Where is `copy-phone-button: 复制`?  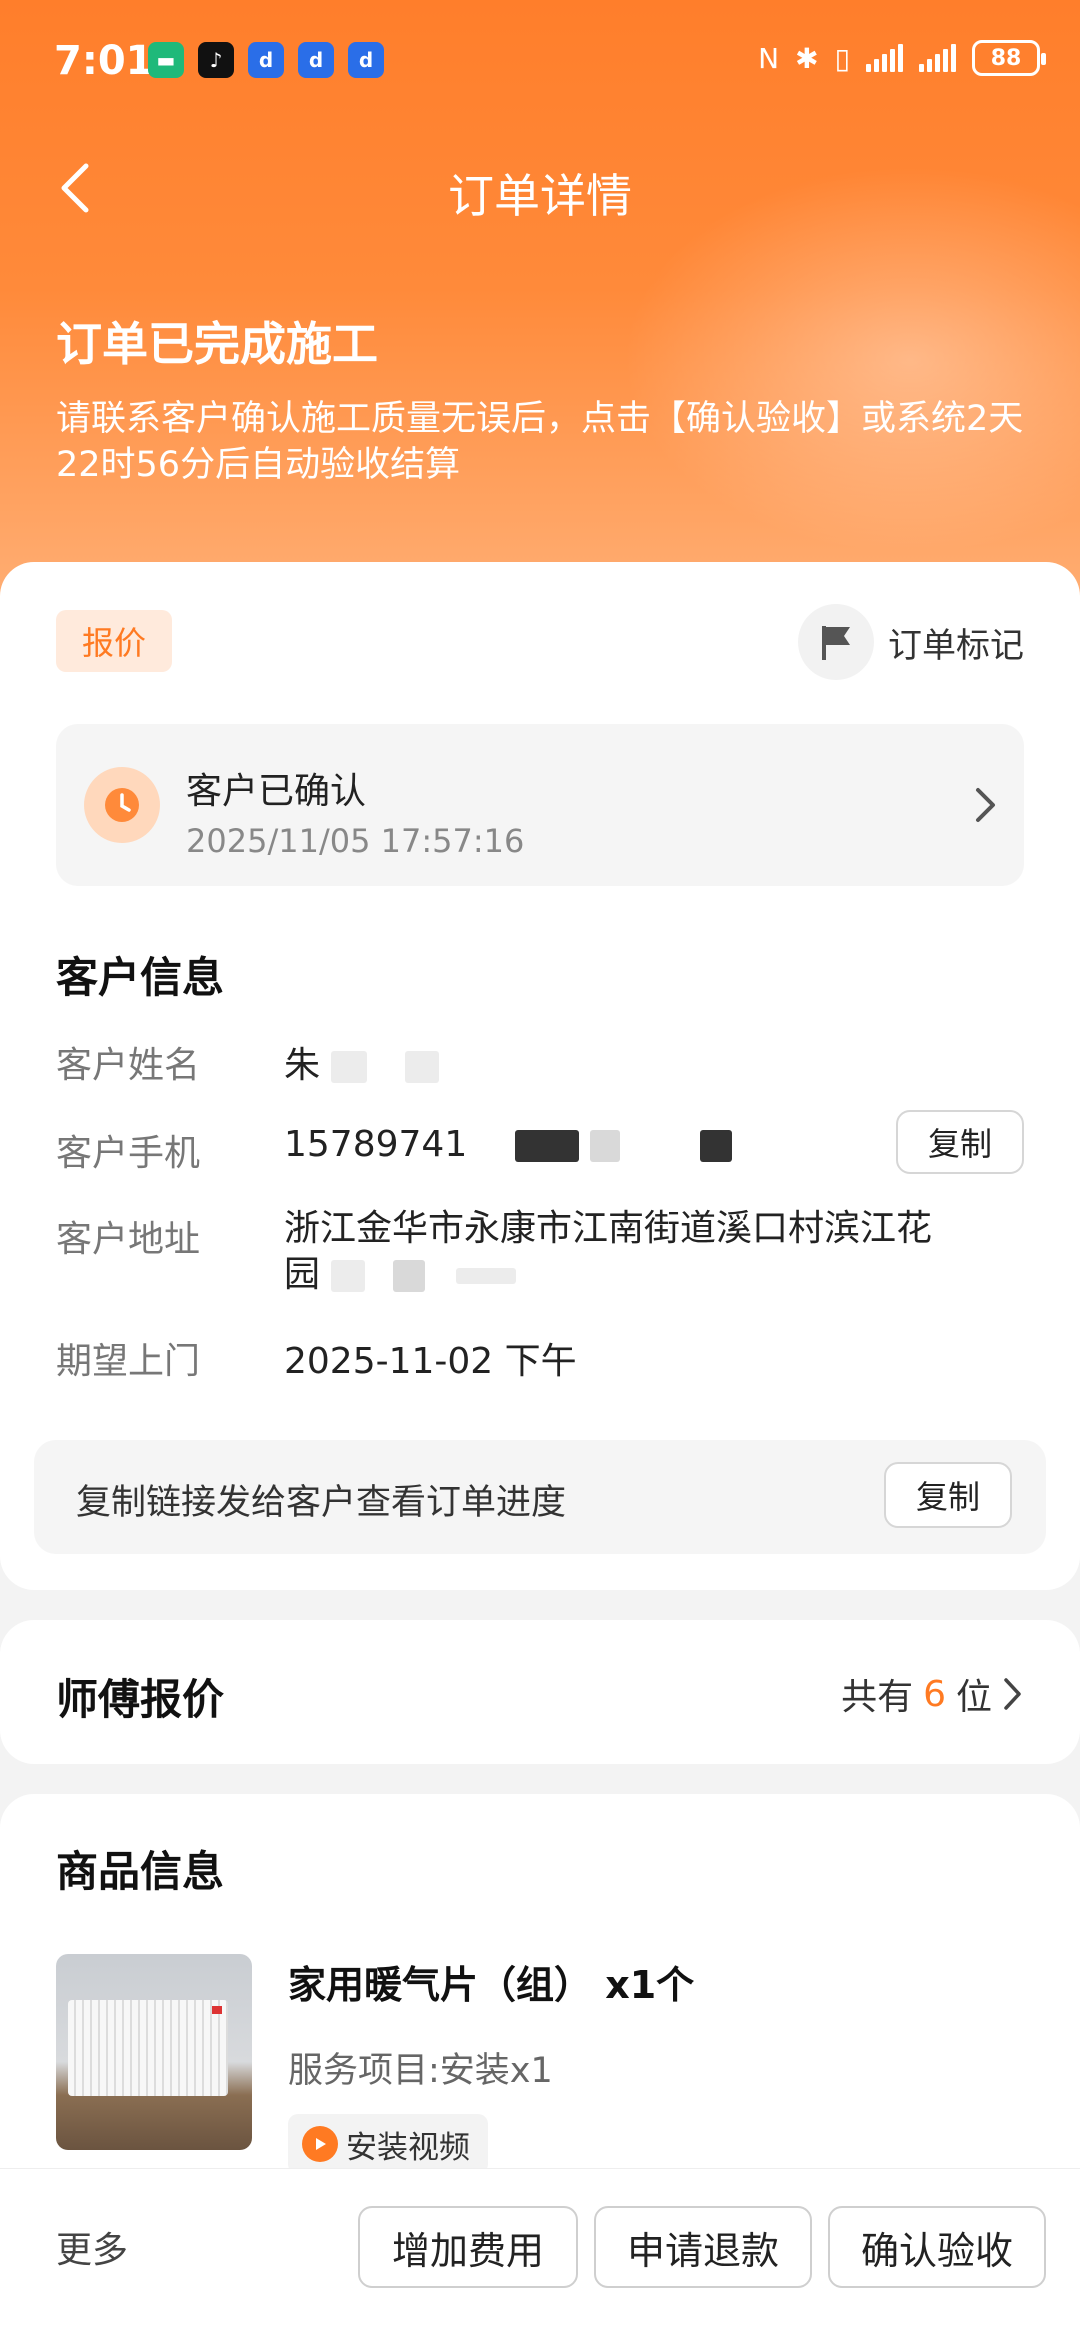
copy-phone-button: 复制 is located at coordinates (960, 1142).